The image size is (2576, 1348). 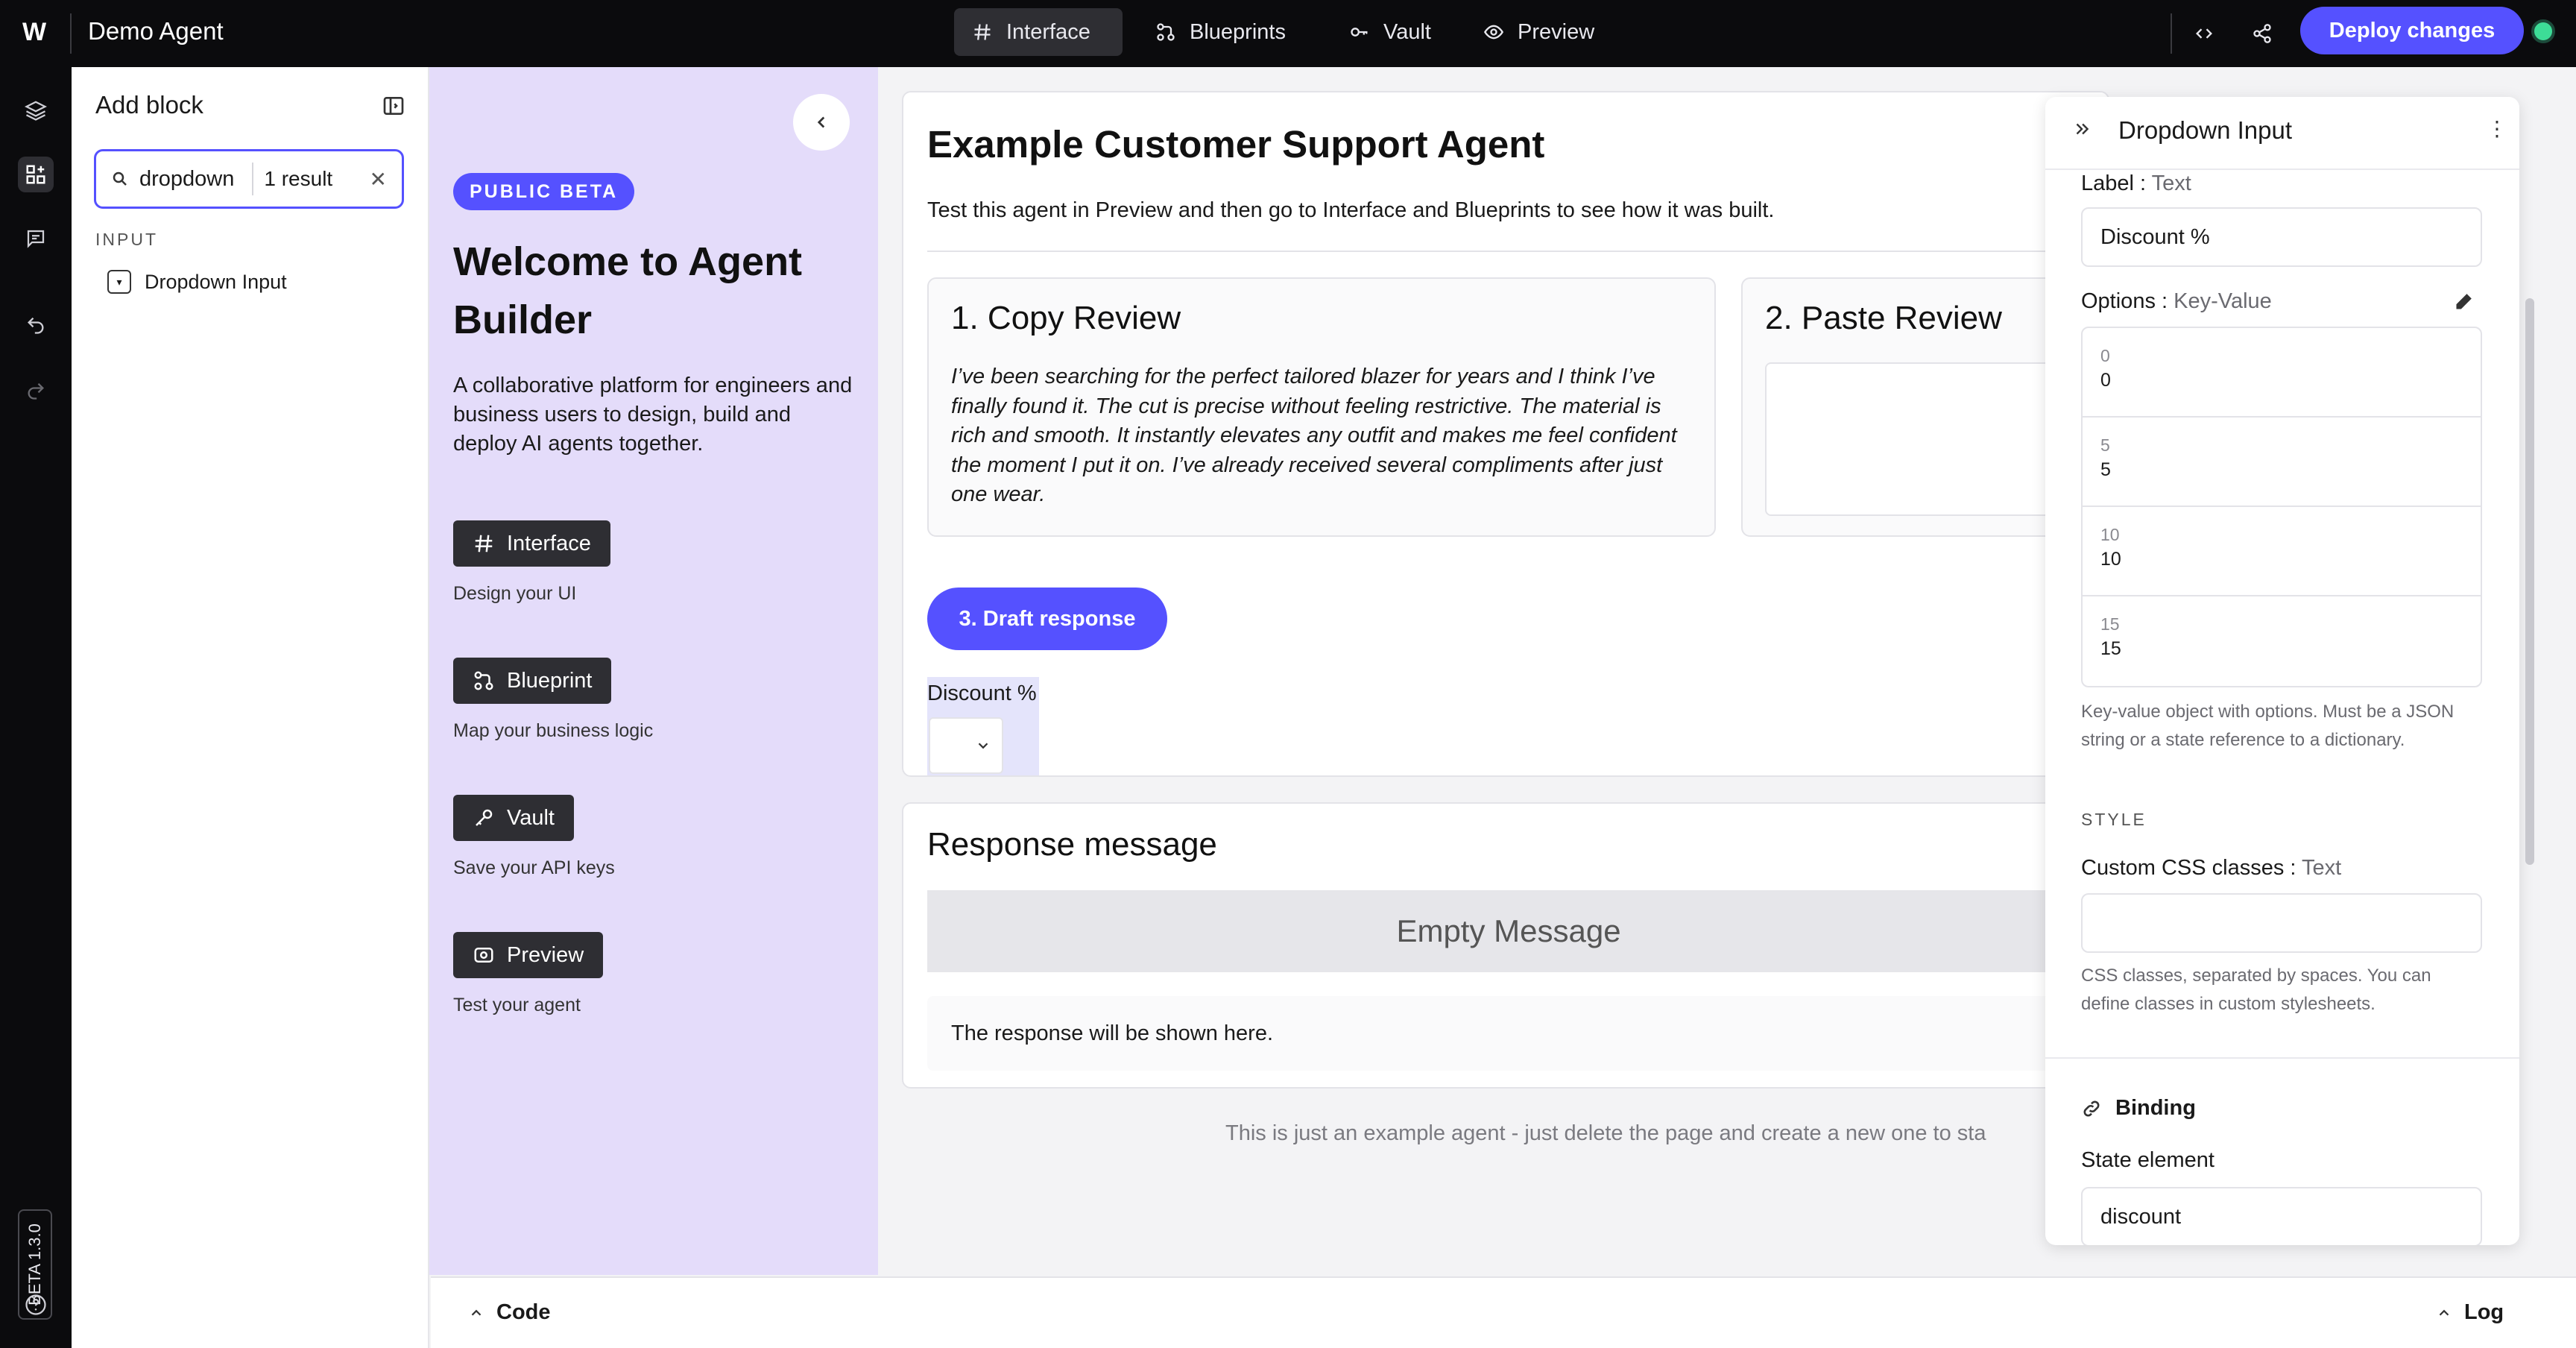 I want to click on button-label: Interface, so click(x=549, y=543).